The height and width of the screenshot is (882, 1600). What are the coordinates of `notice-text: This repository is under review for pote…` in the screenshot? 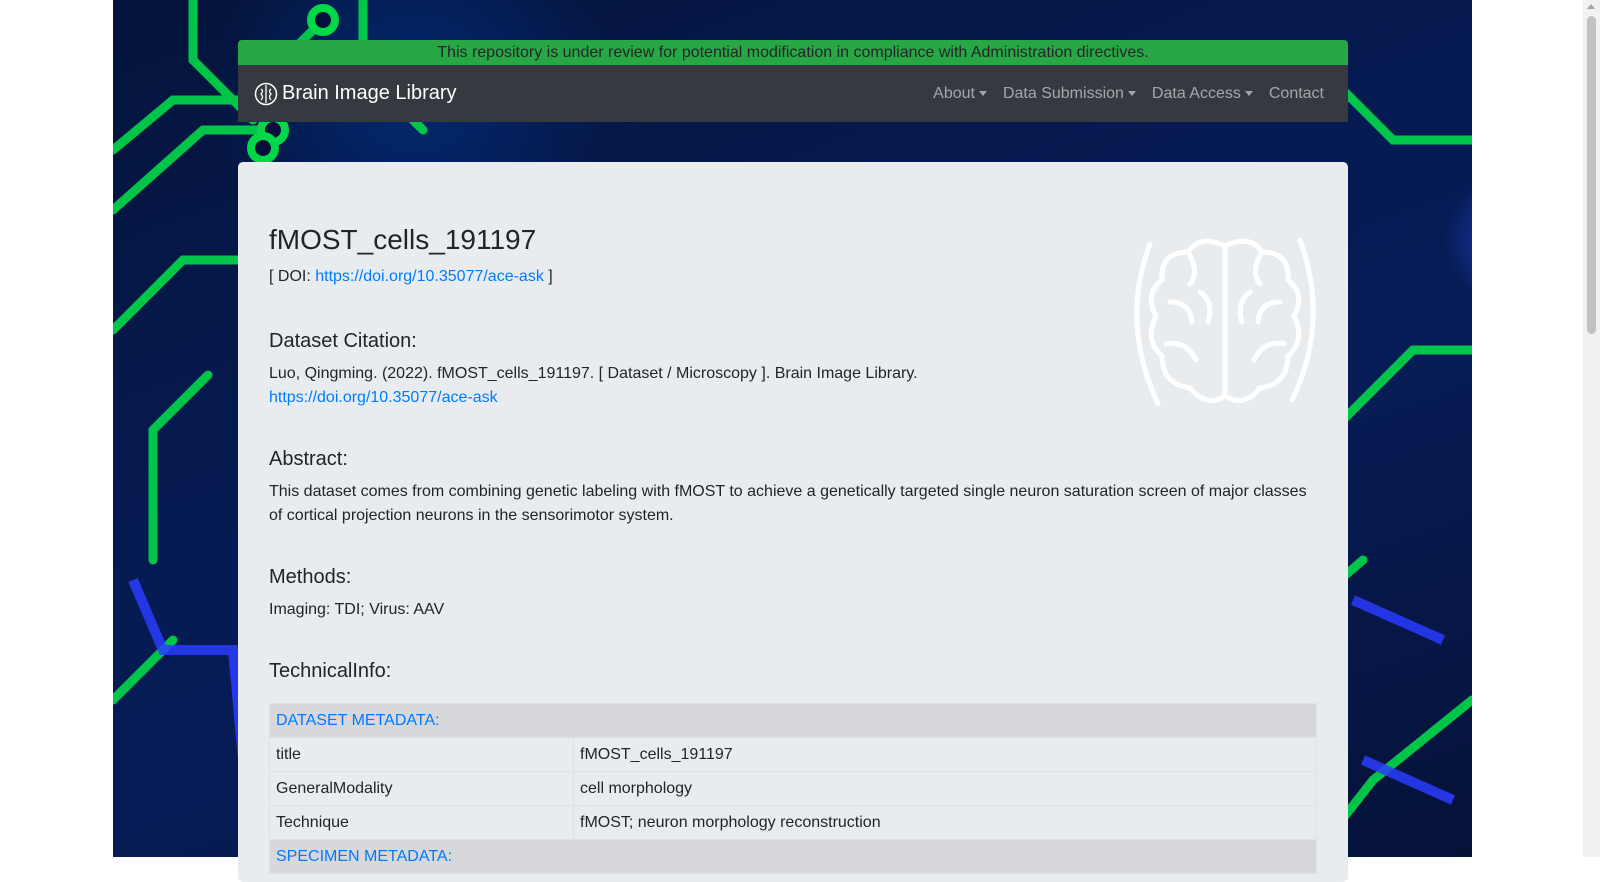 It's located at (793, 52).